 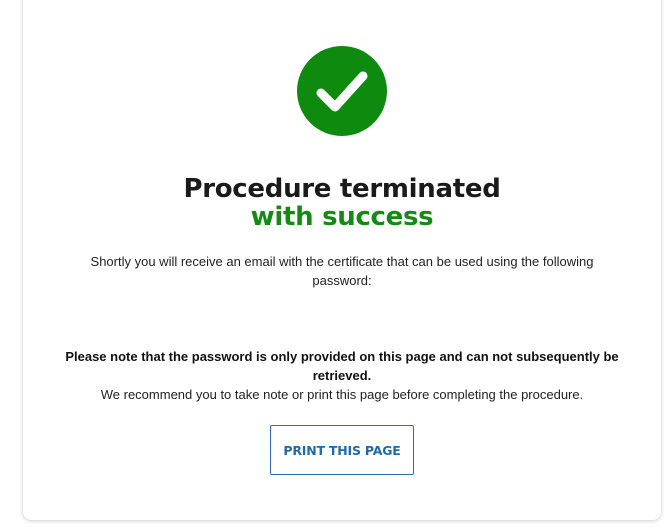 What do you see at coordinates (342, 450) in the screenshot?
I see `print-page-button: PRINT THIS PAGE` at bounding box center [342, 450].